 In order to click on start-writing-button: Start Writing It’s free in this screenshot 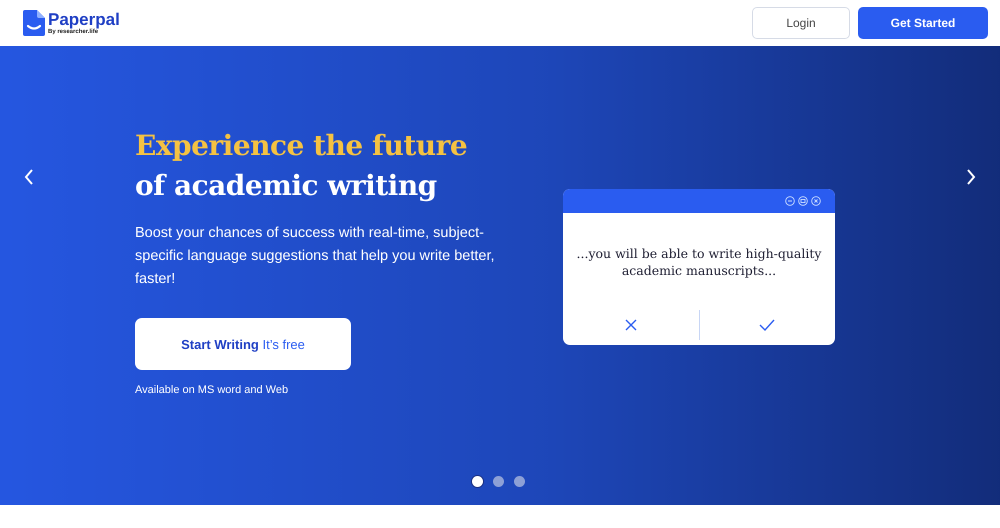, I will do `click(243, 344)`.